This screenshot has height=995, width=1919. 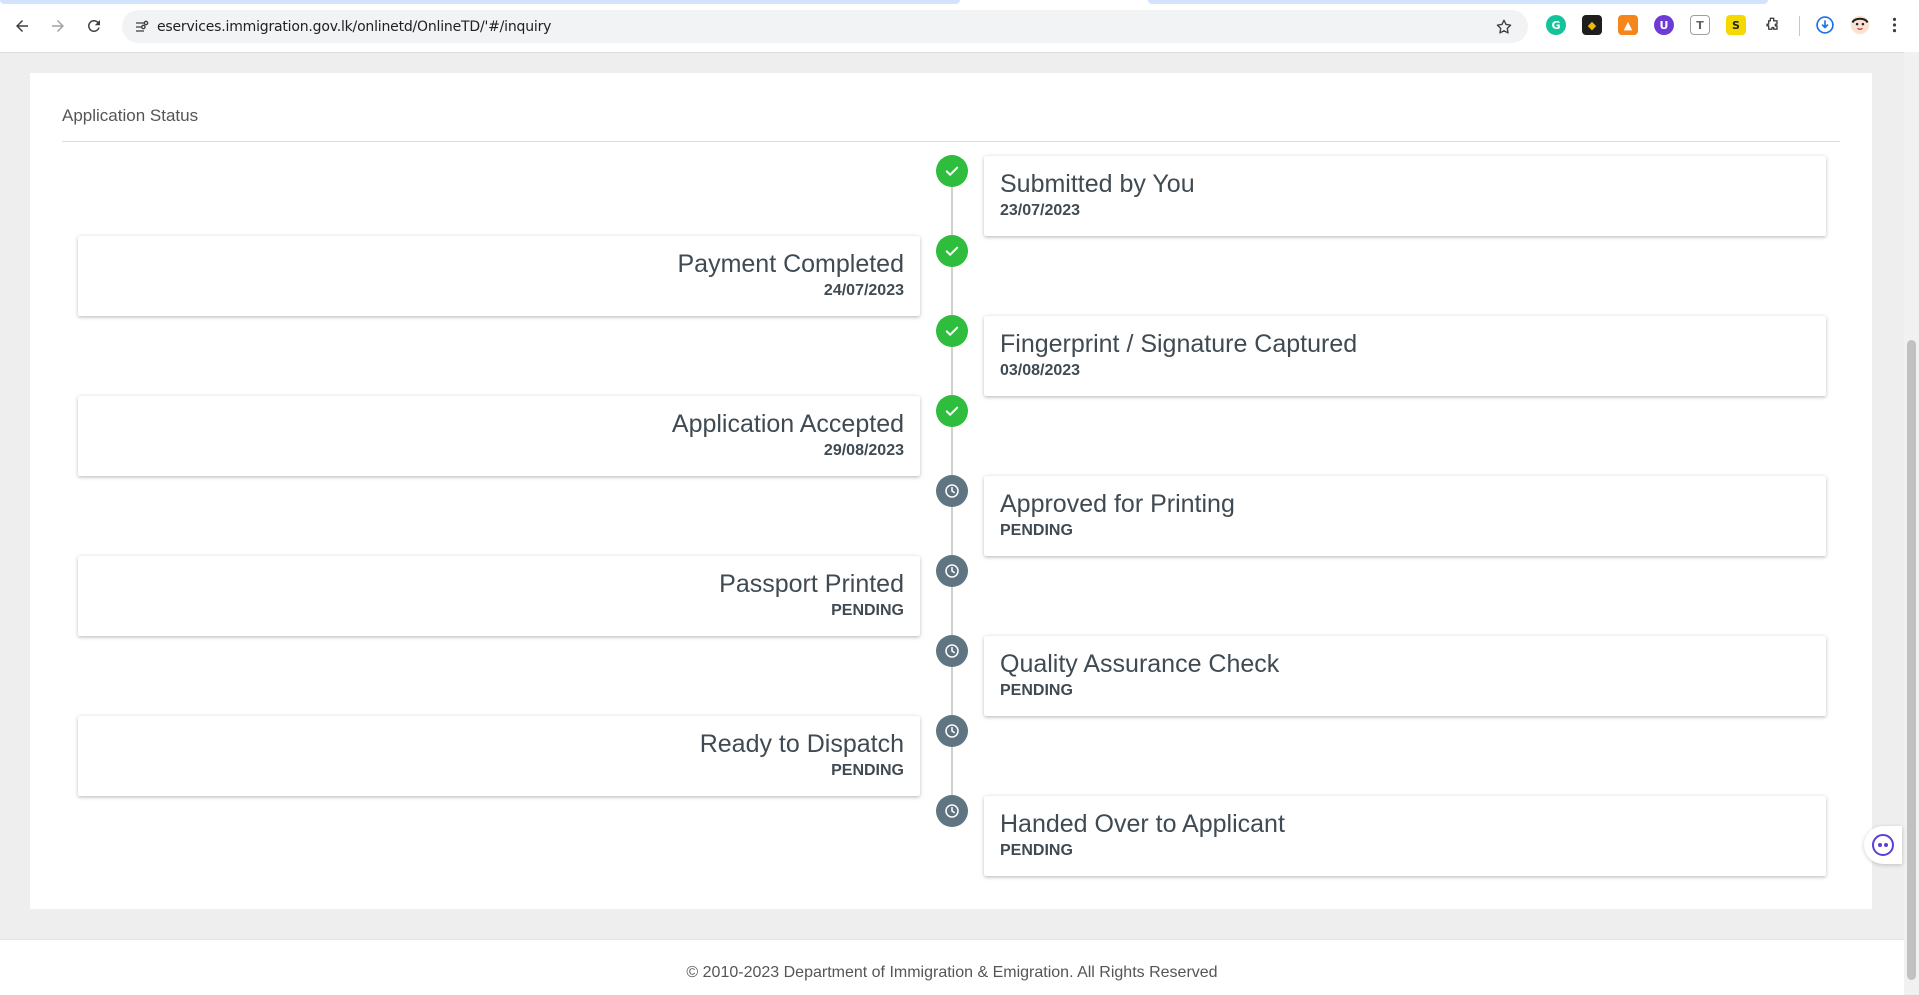 I want to click on reload-icon, so click(x=94, y=25).